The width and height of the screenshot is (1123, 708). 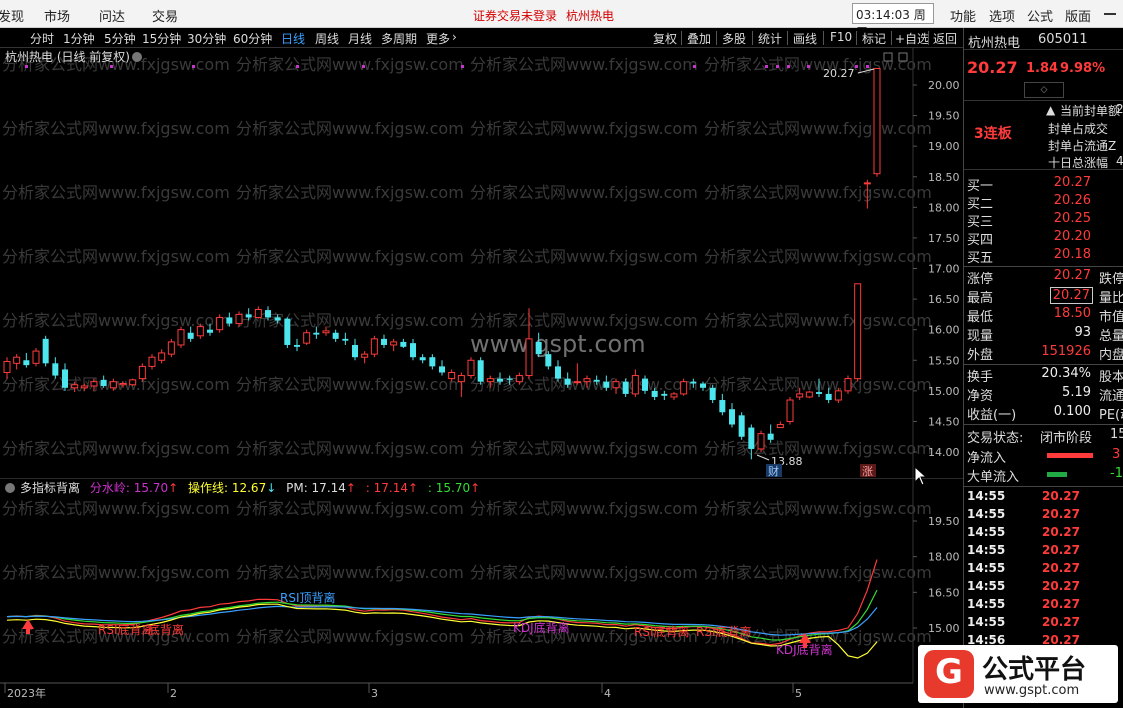 I want to click on stat-row: 收益(一) 0.100 PE(动, so click(x=1043, y=413).